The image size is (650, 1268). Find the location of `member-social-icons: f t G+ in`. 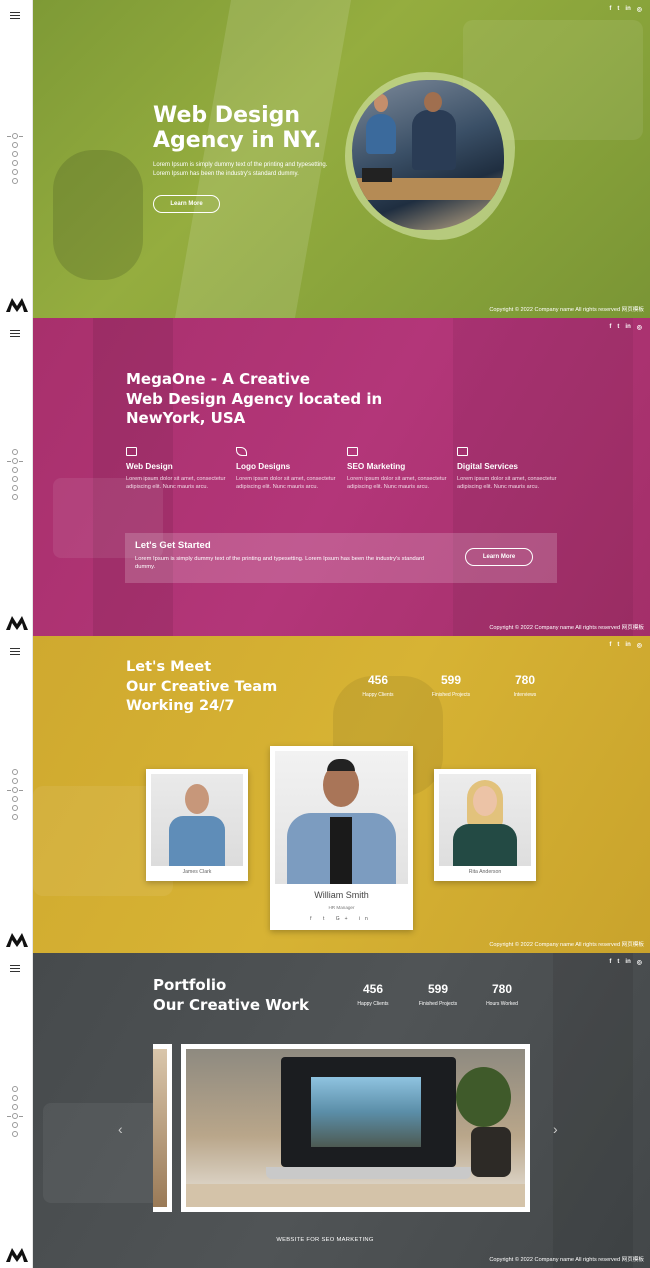

member-social-icons: f t G+ in is located at coordinates (341, 919).